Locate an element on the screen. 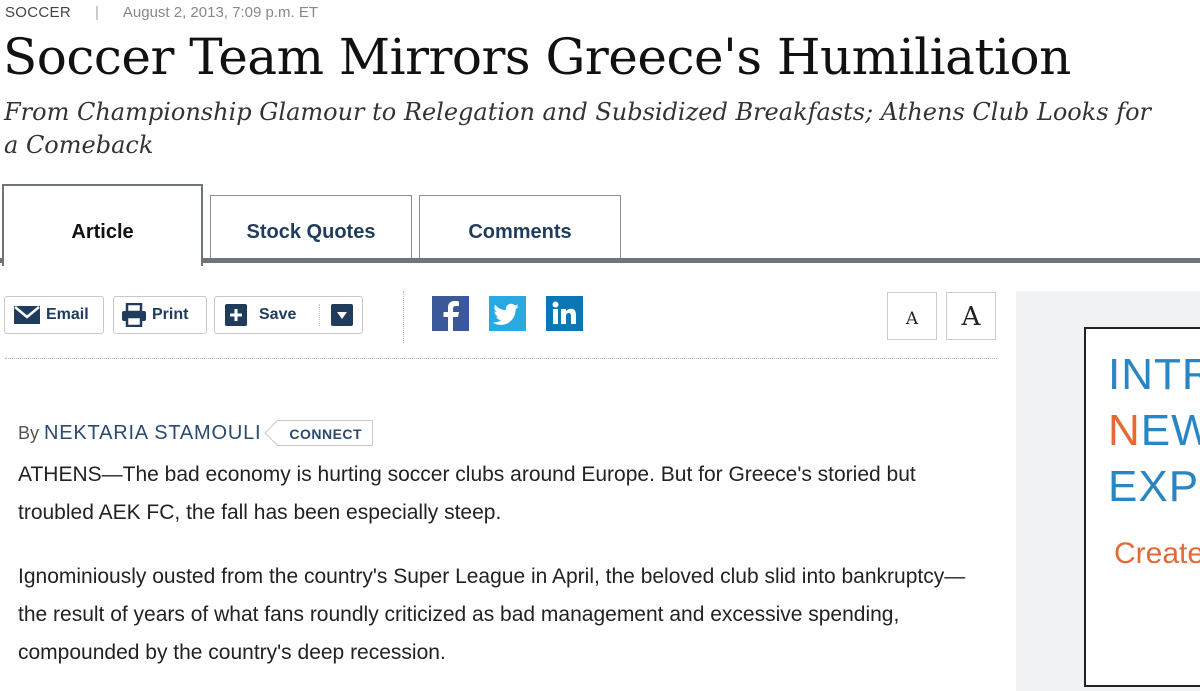 The width and height of the screenshot is (1200, 691). section-label: SOCCER is located at coordinates (38, 12).